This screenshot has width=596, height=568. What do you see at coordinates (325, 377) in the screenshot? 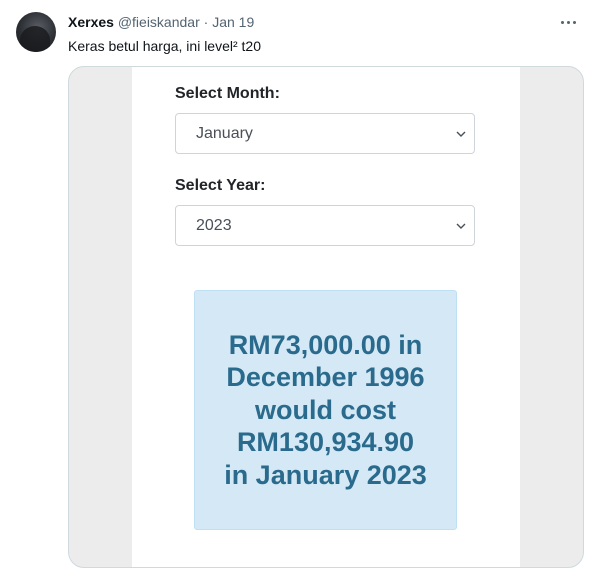
I see `result-line: December 1996` at bounding box center [325, 377].